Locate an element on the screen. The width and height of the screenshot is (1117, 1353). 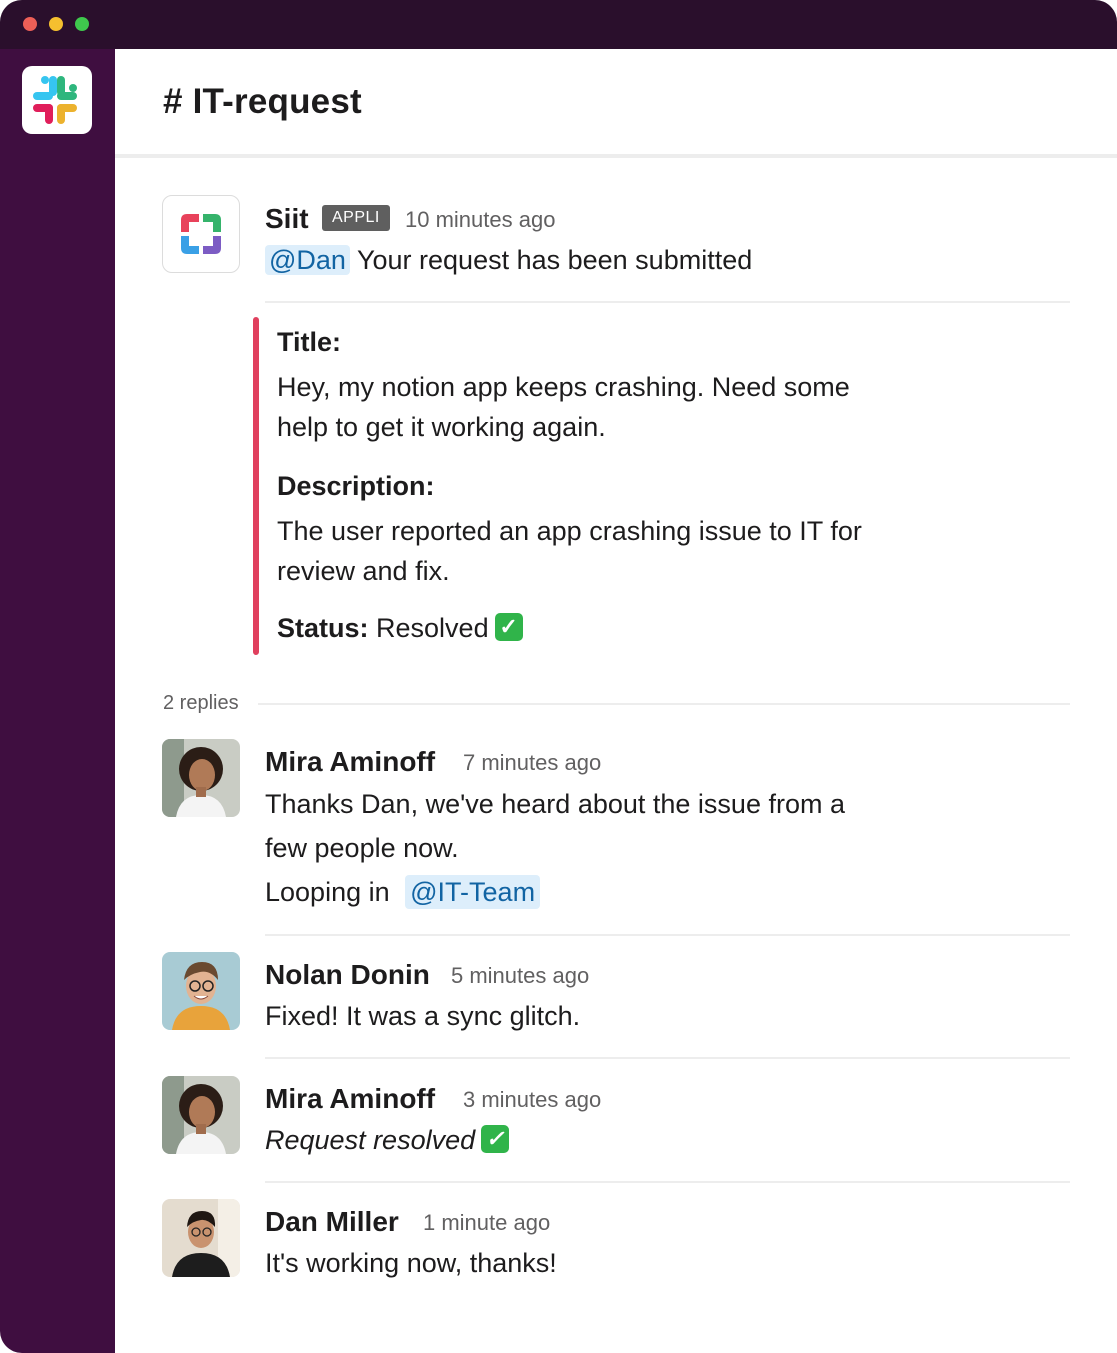
message-text-line: few people now. is located at coordinates (362, 848).